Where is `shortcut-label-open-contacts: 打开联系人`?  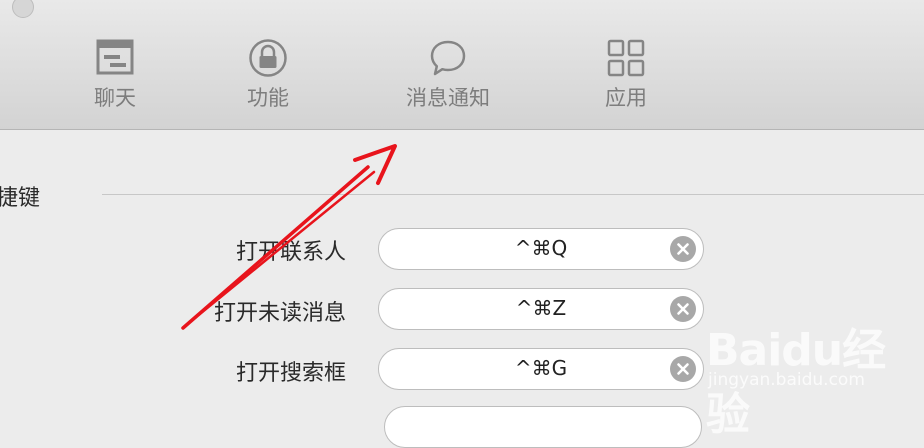
shortcut-label-open-contacts: 打开联系人 is located at coordinates (290, 252).